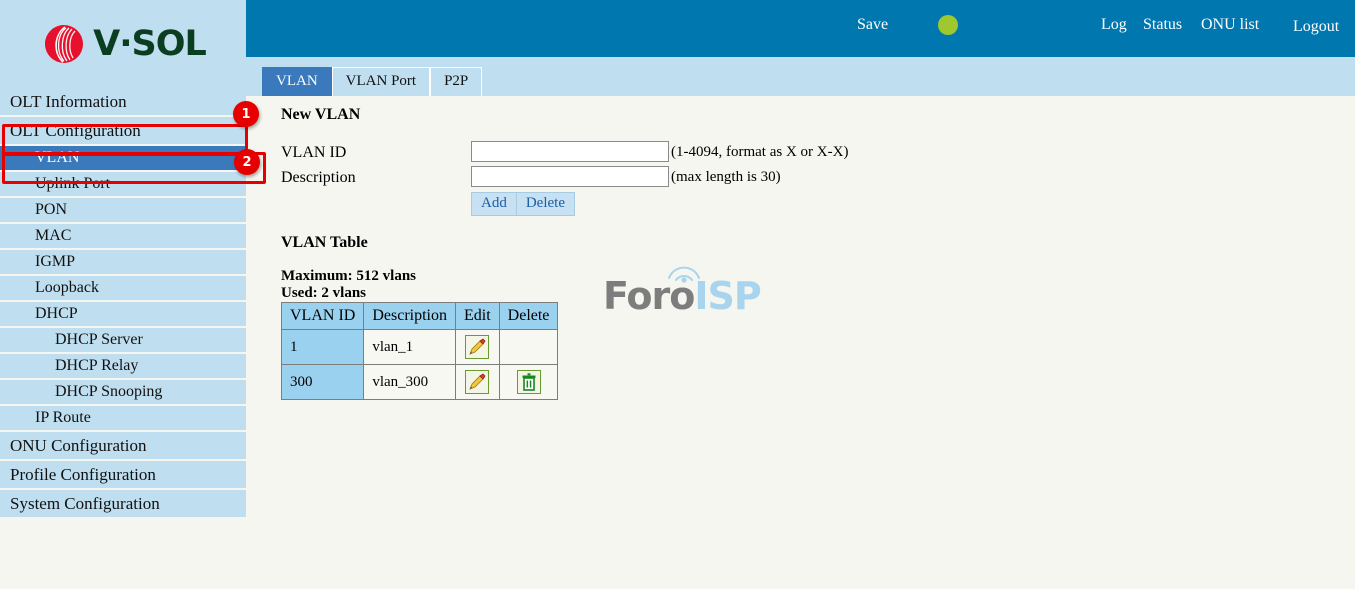 The image size is (1355, 589). I want to click on foroisp-watermark: ForoISP, so click(683, 288).